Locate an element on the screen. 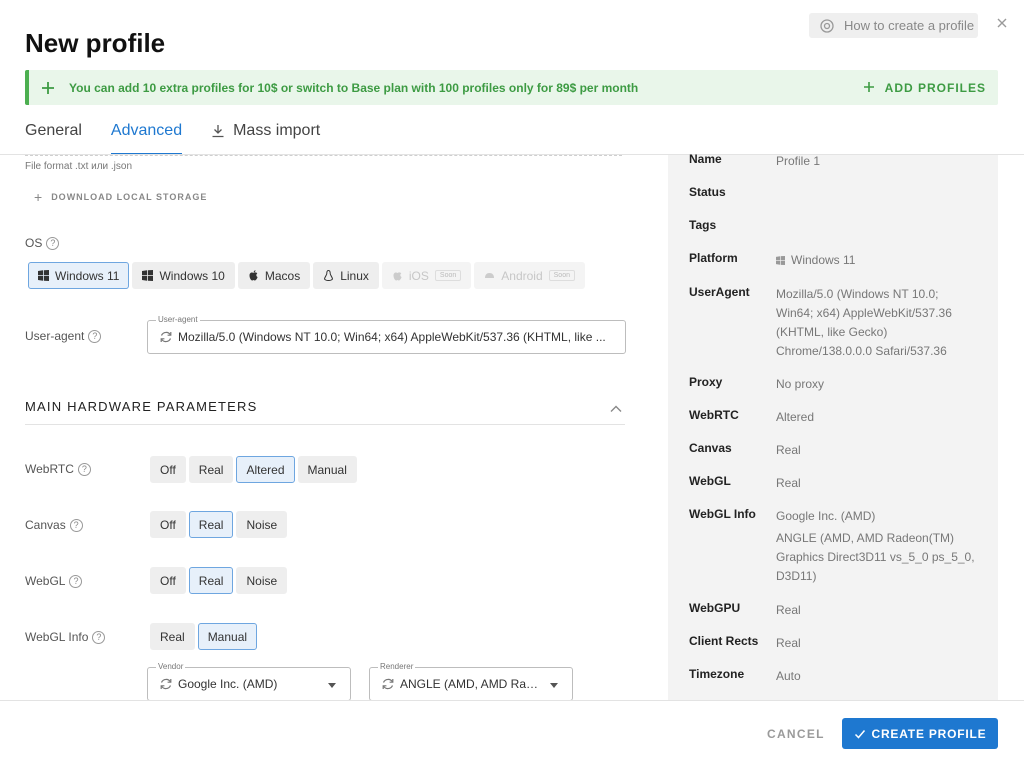  summary-key: WebRTC is located at coordinates (714, 415).